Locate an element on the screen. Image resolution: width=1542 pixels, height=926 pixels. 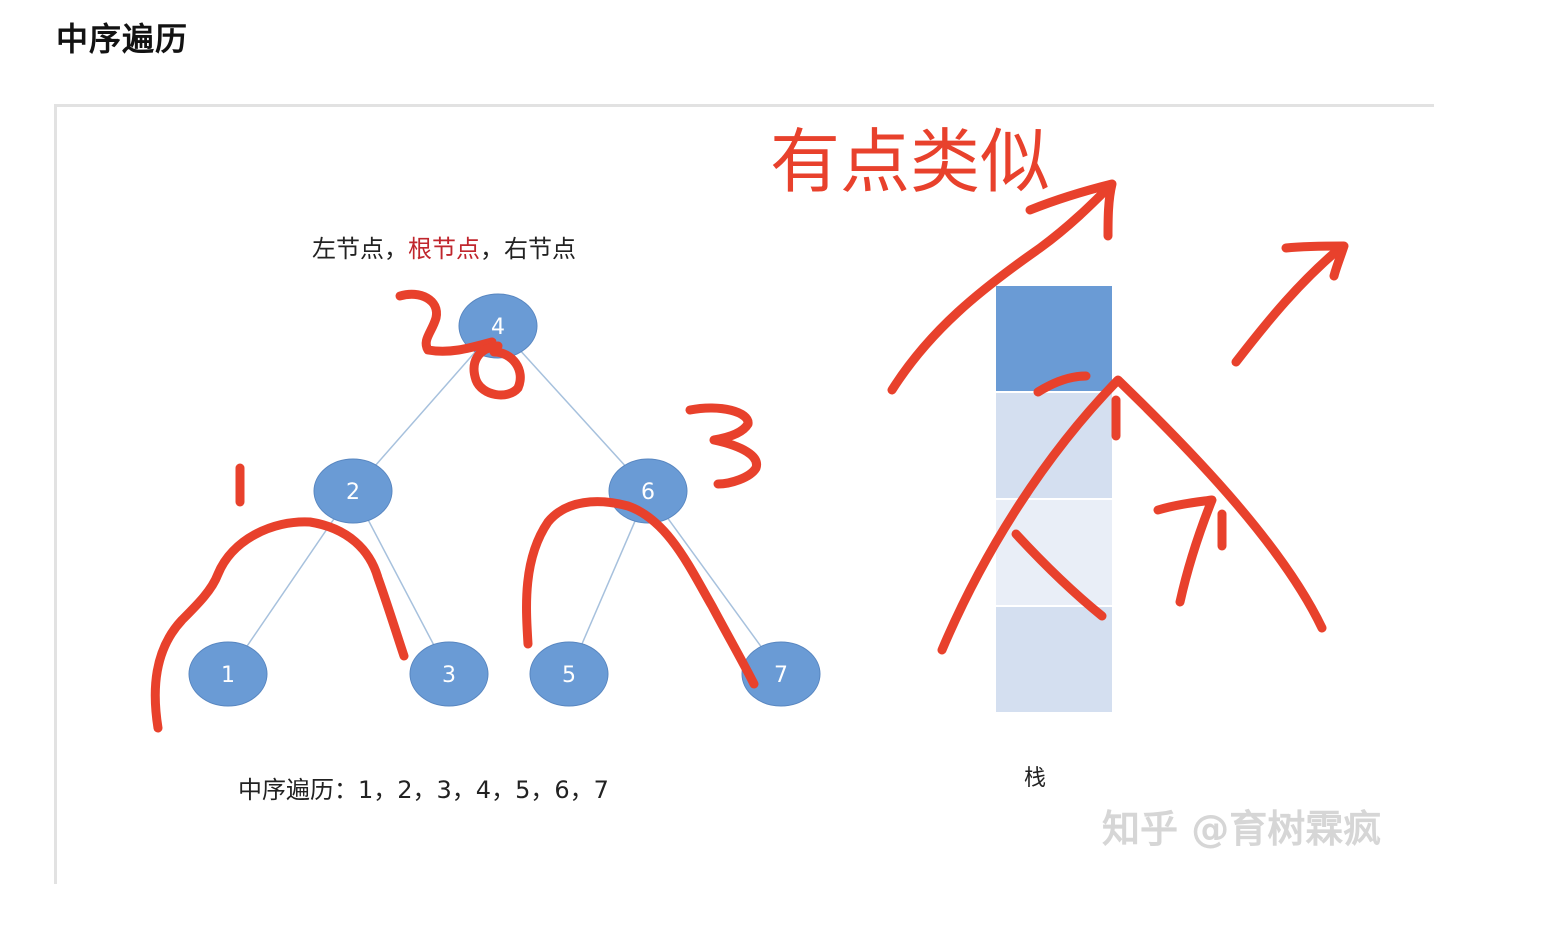
tree-node-label: 2 is located at coordinates (353, 492).